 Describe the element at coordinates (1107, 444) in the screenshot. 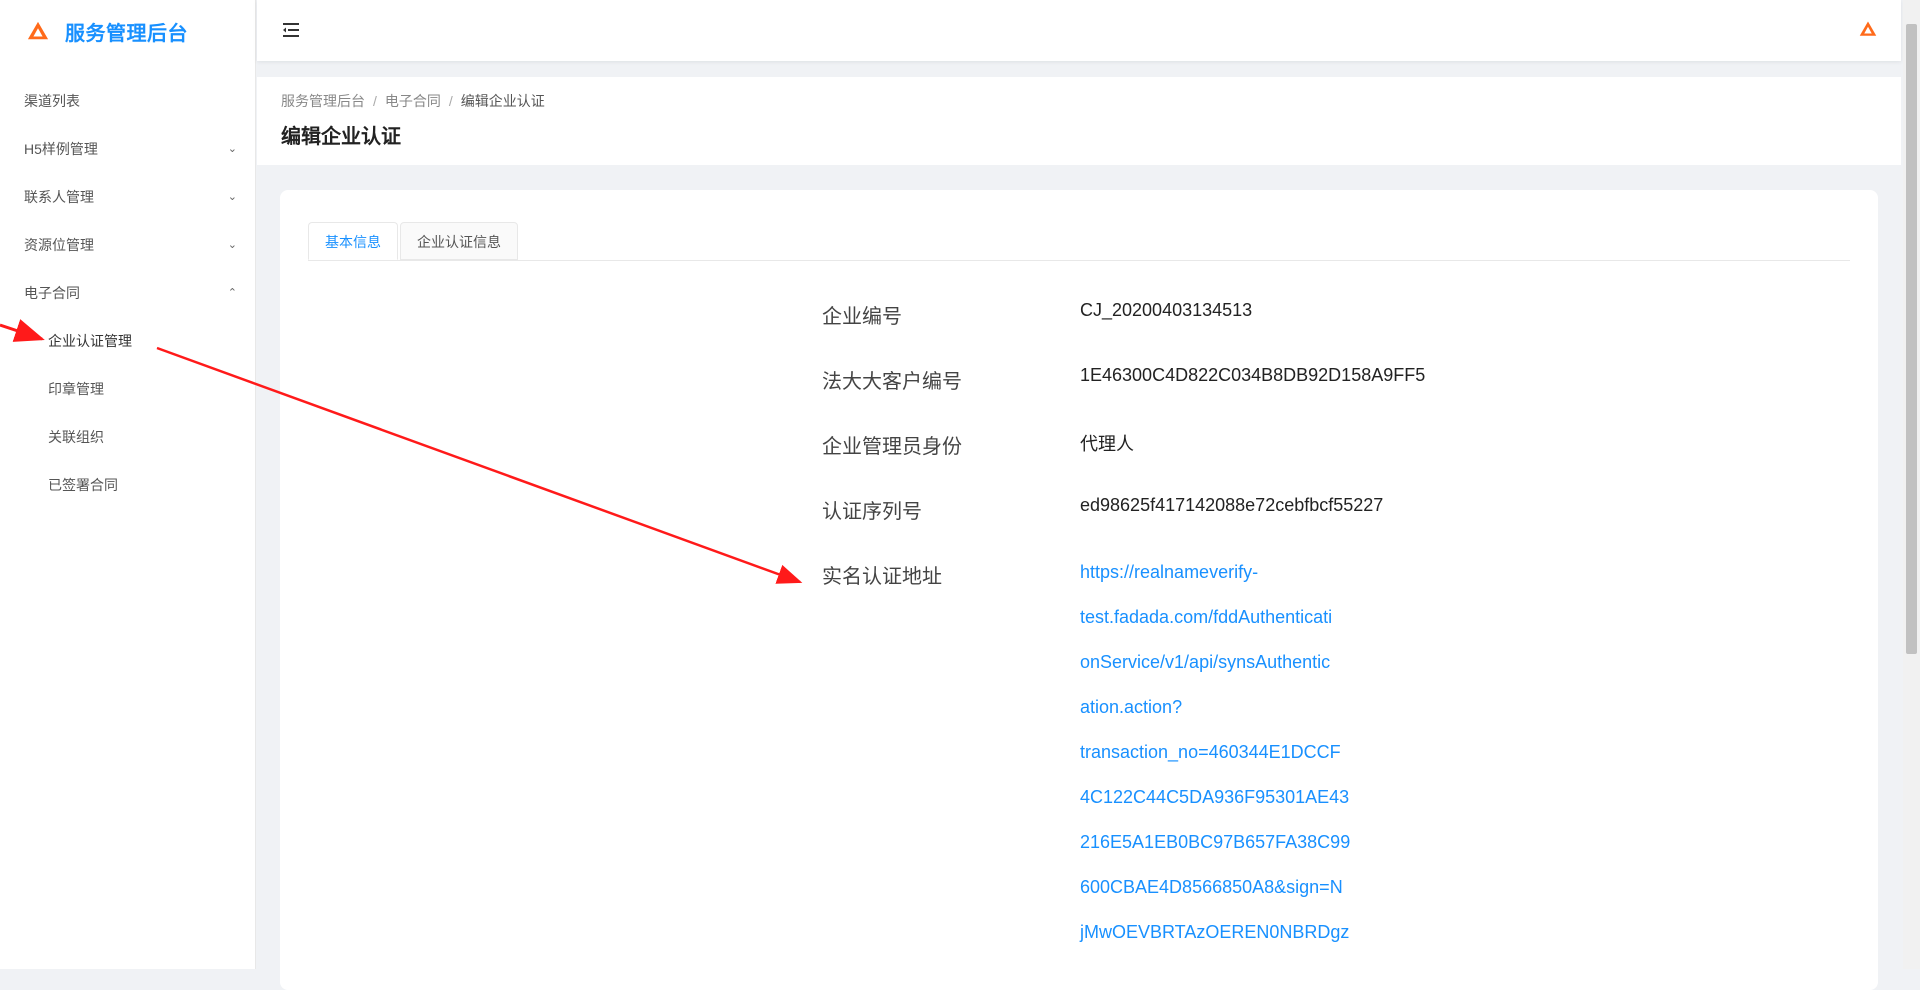

I see `field-value: 代理人` at that location.